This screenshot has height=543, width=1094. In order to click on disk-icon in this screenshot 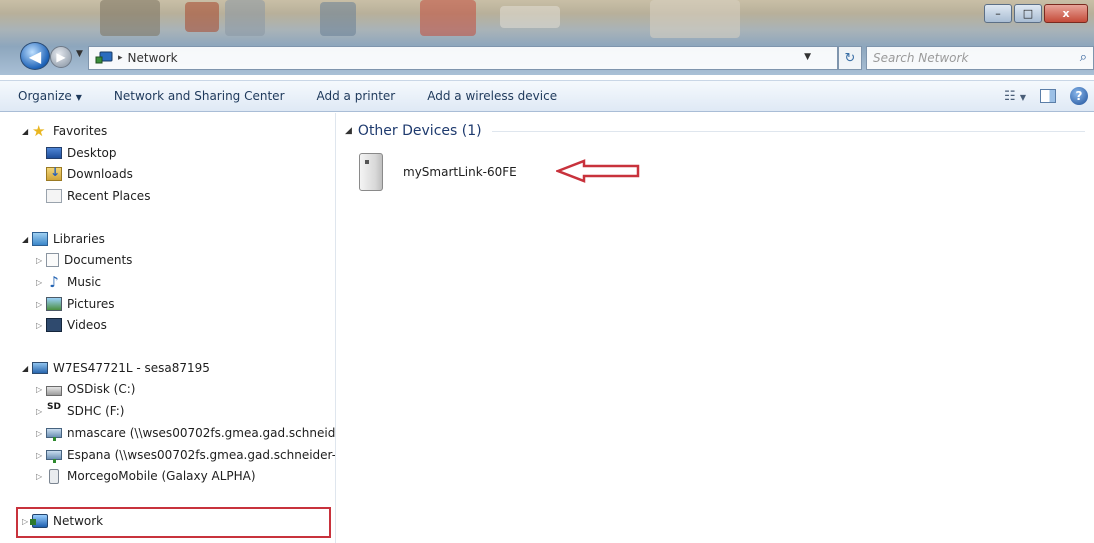, I will do `click(54, 390)`.